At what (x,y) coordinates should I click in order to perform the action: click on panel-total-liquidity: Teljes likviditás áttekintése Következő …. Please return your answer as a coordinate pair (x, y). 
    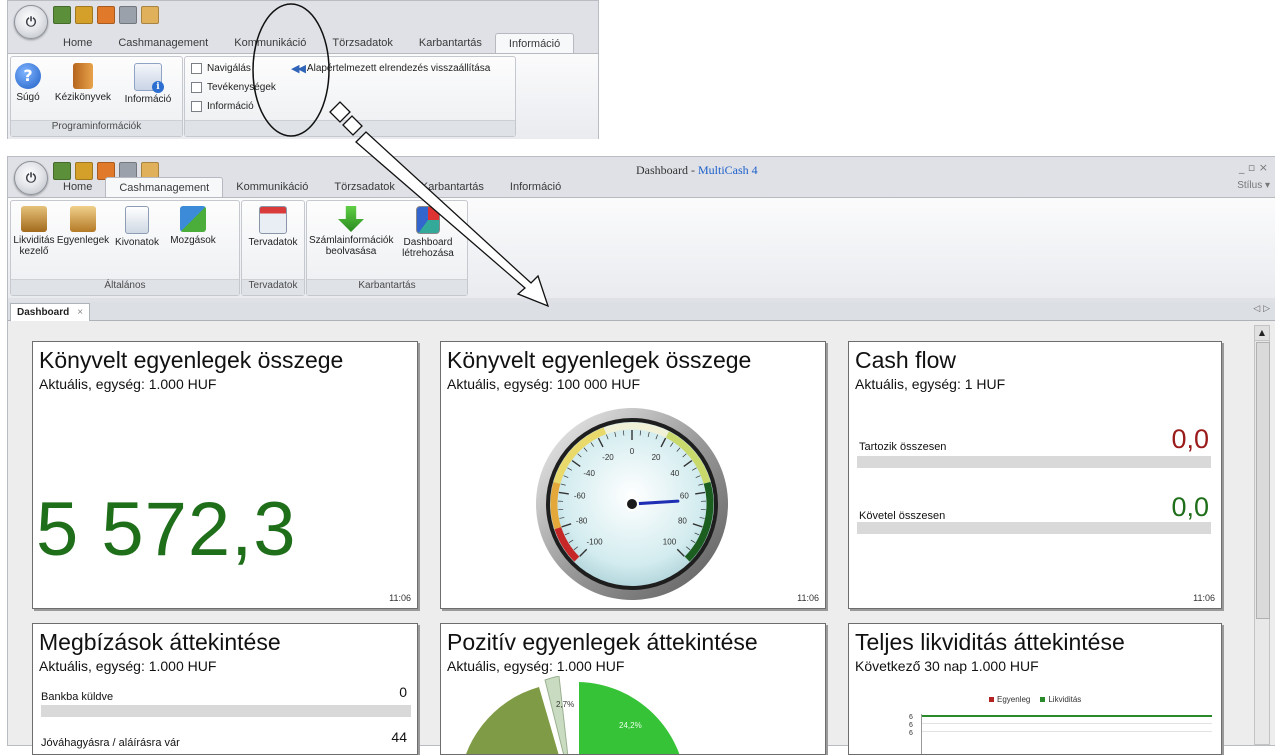
    Looking at the image, I should click on (1035, 689).